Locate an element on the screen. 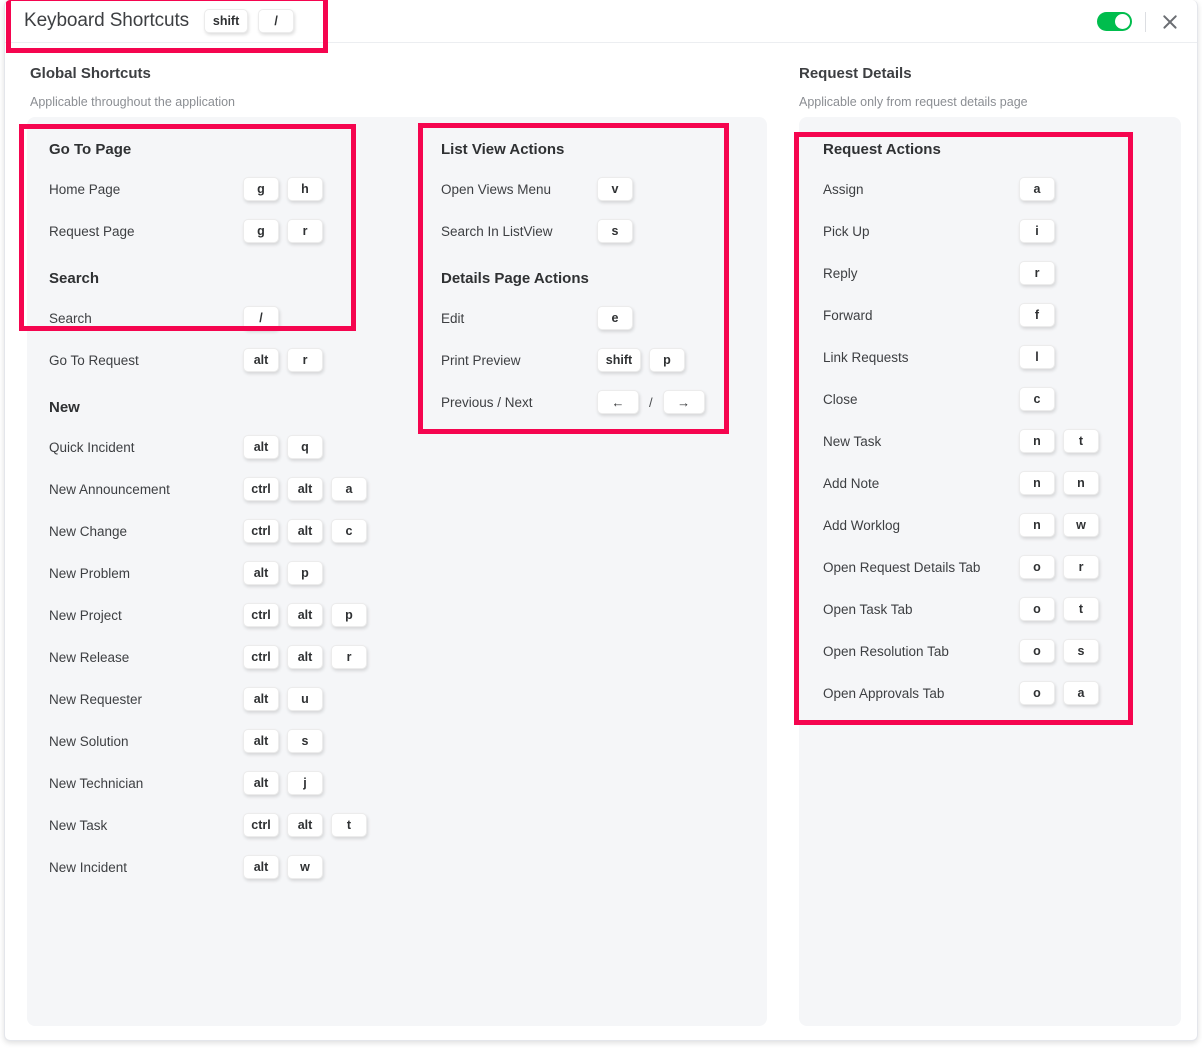  shortcut-row: Link Requests l is located at coordinates (988, 357).